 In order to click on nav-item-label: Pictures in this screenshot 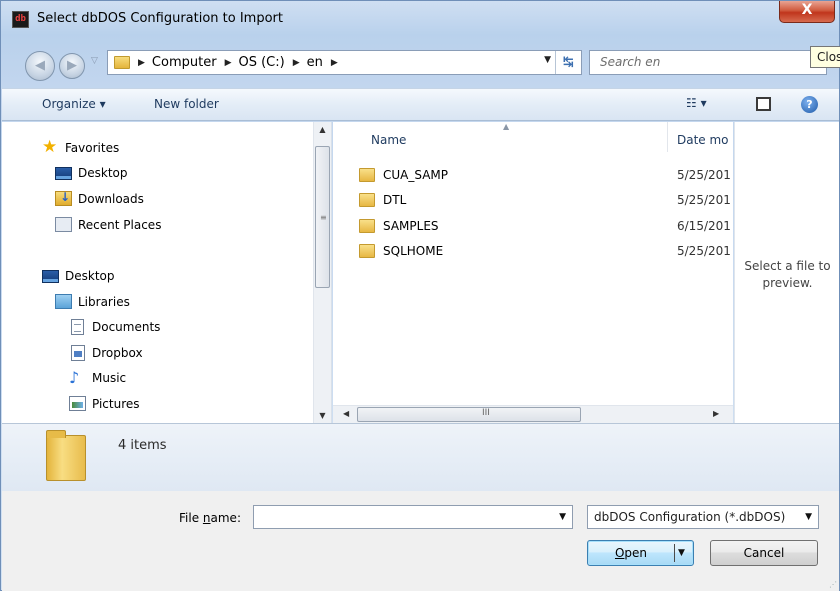, I will do `click(116, 403)`.